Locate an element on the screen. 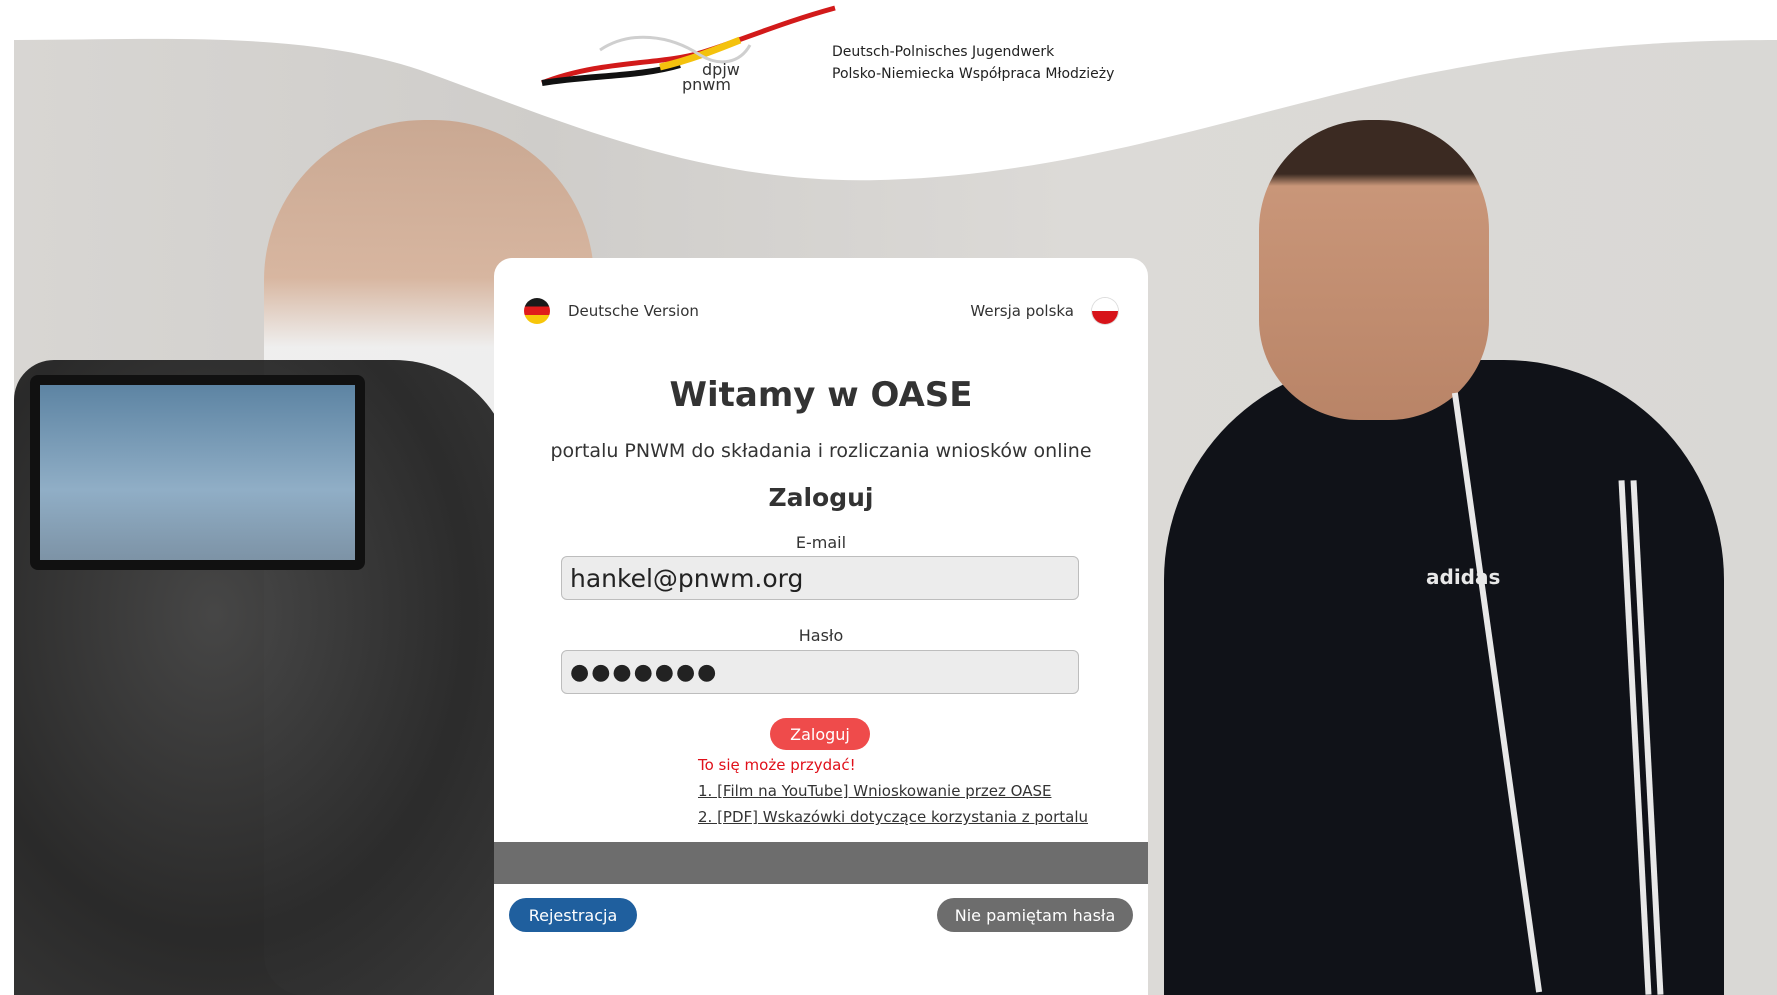 This screenshot has width=1777, height=995. logo-short-pl: pnwm is located at coordinates (706, 84).